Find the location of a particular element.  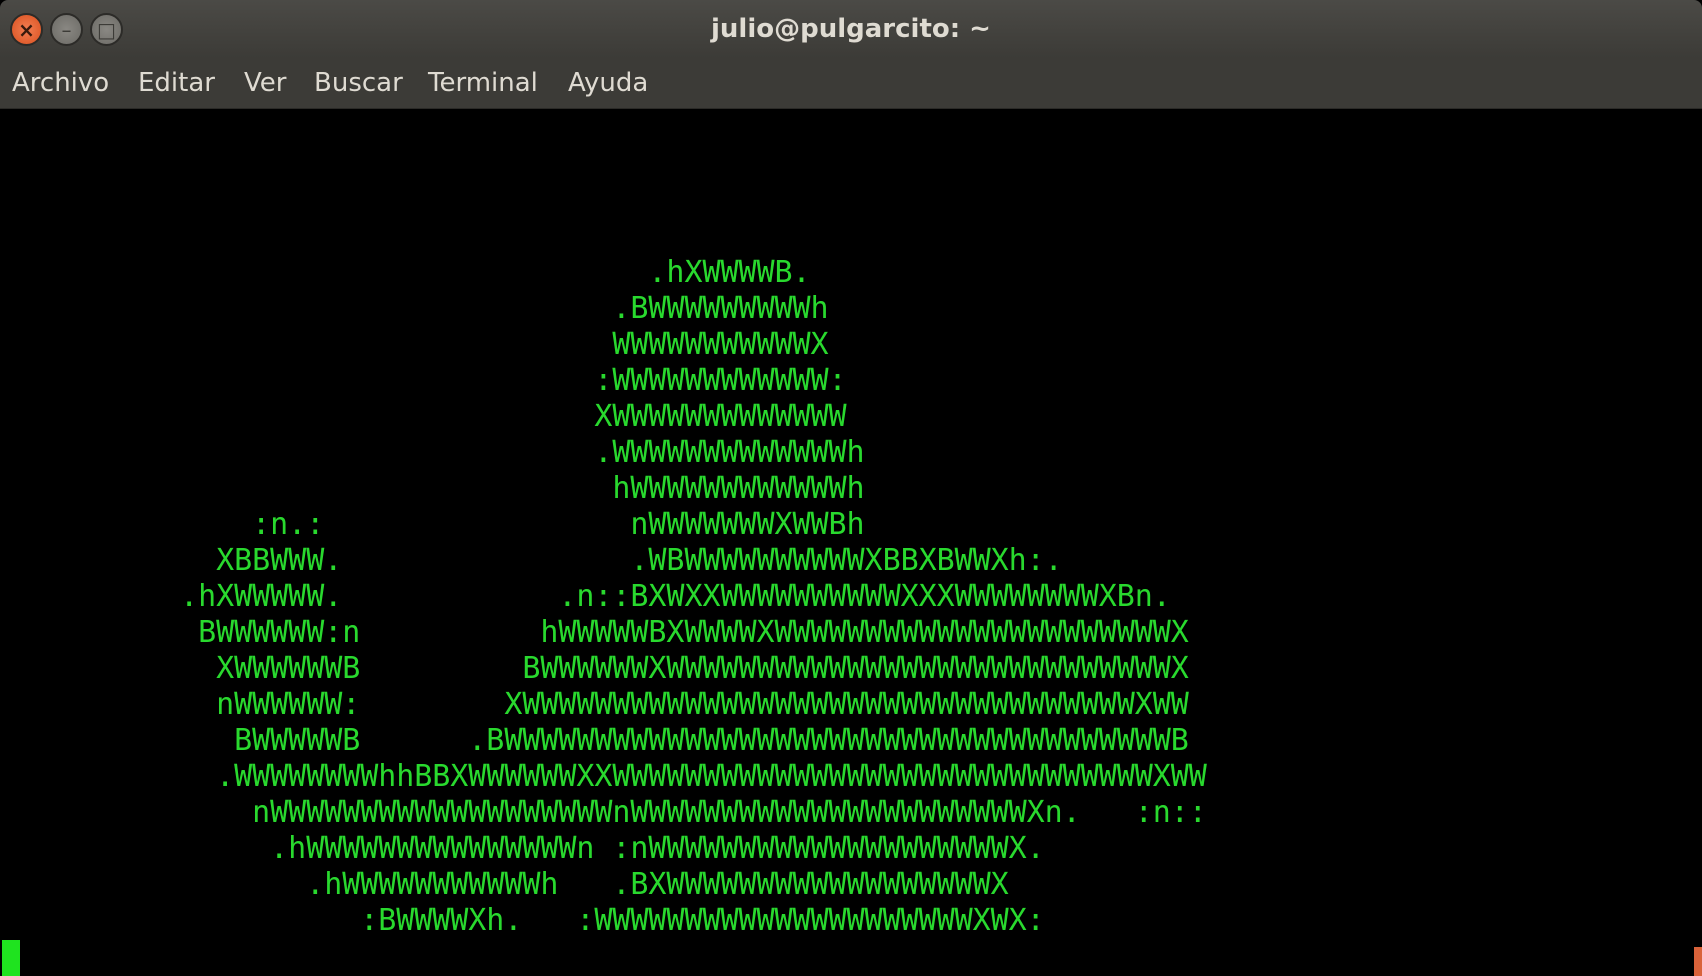

terminal-line: :BWWWWXh. :WWWWWWWWWWWWWWWWWWWWWXWX: is located at coordinates (522, 920).